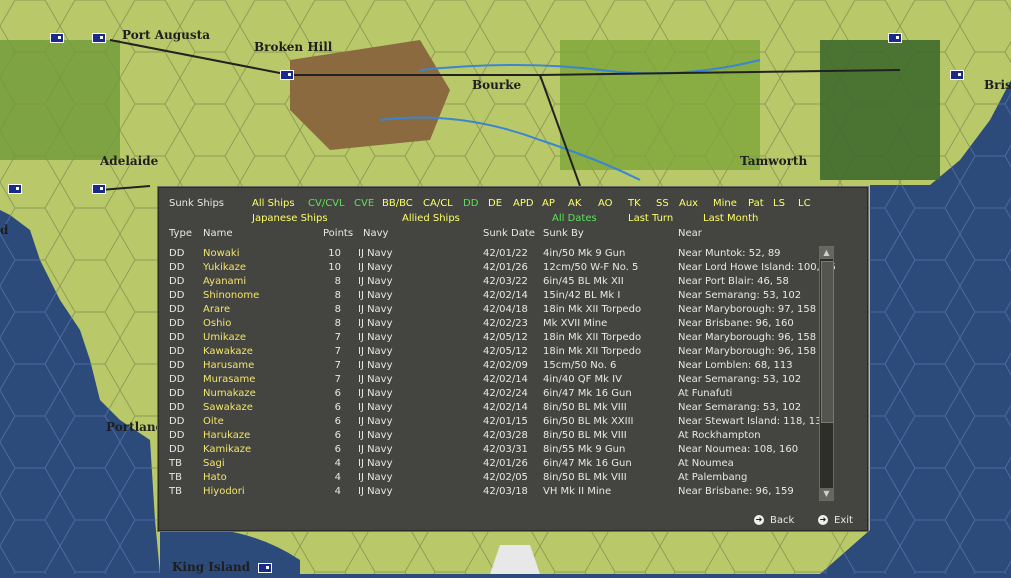 This screenshot has width=1011, height=578. Describe the element at coordinates (827, 342) in the screenshot. I see `scroll-thumb` at that location.